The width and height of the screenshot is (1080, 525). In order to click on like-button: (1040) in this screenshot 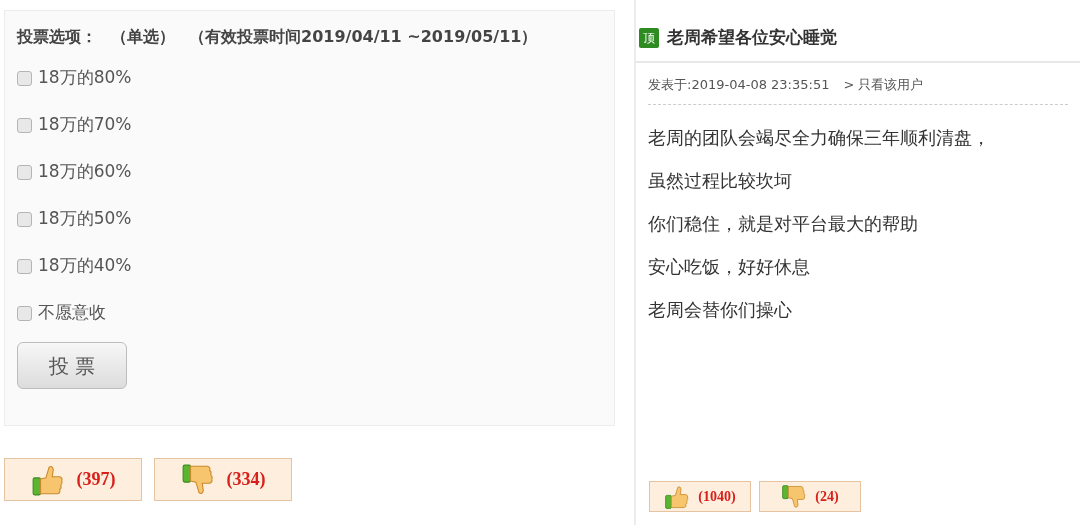, I will do `click(700, 496)`.